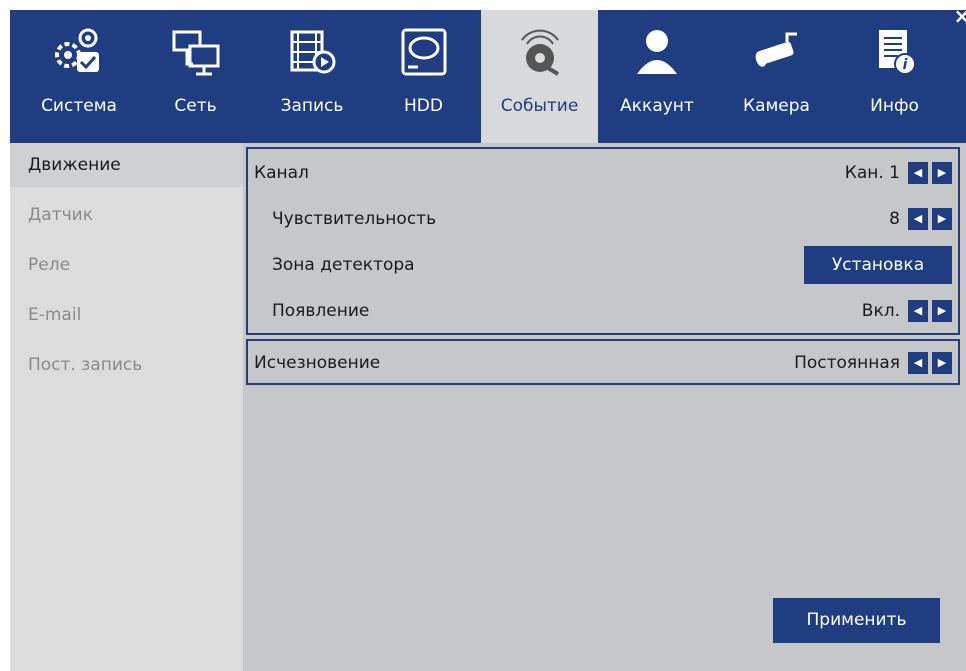 The height and width of the screenshot is (671, 966). I want to click on disappearance-label: Исчезновение, so click(317, 363).